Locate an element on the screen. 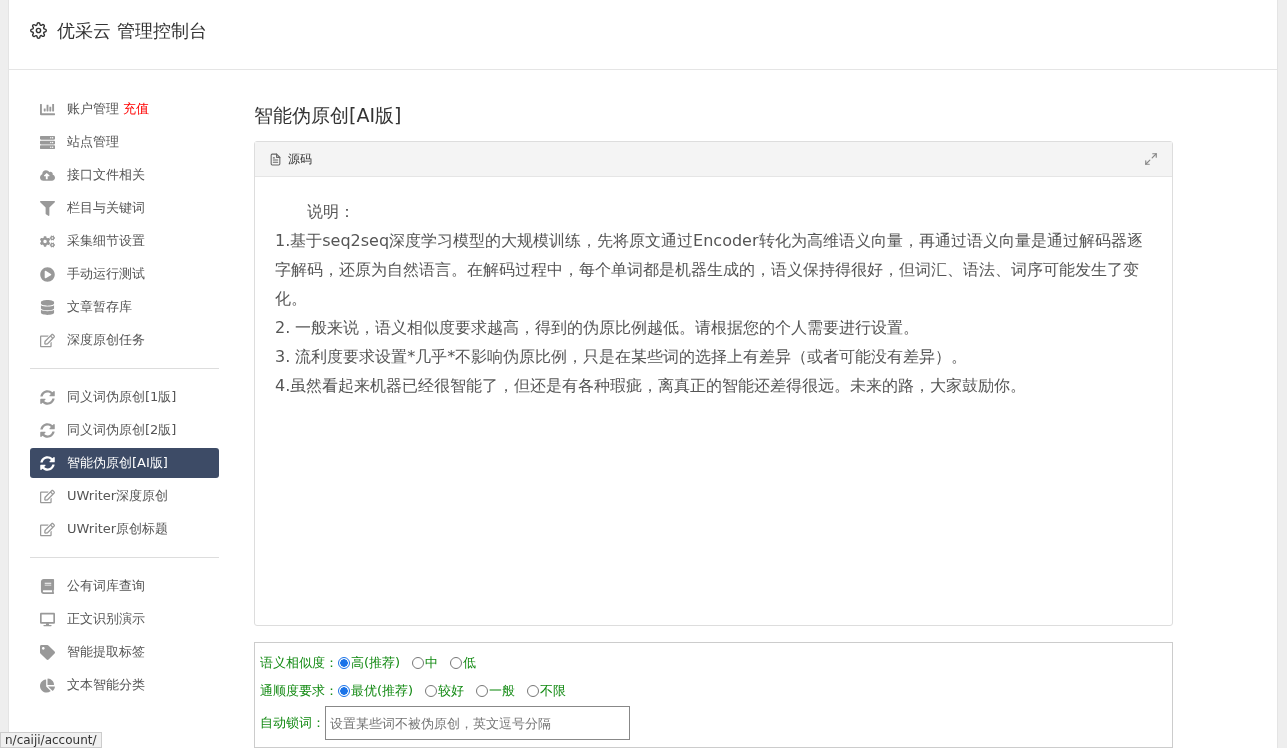 The width and height of the screenshot is (1287, 748). radio-label: 一般 is located at coordinates (502, 691).